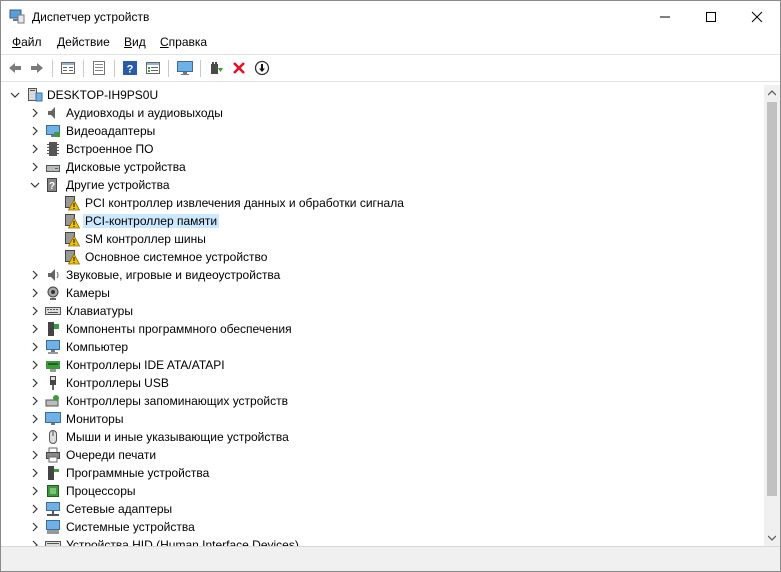  I want to click on tree-category-mice: Мыши и иные указывающие устройства, so click(382, 437).